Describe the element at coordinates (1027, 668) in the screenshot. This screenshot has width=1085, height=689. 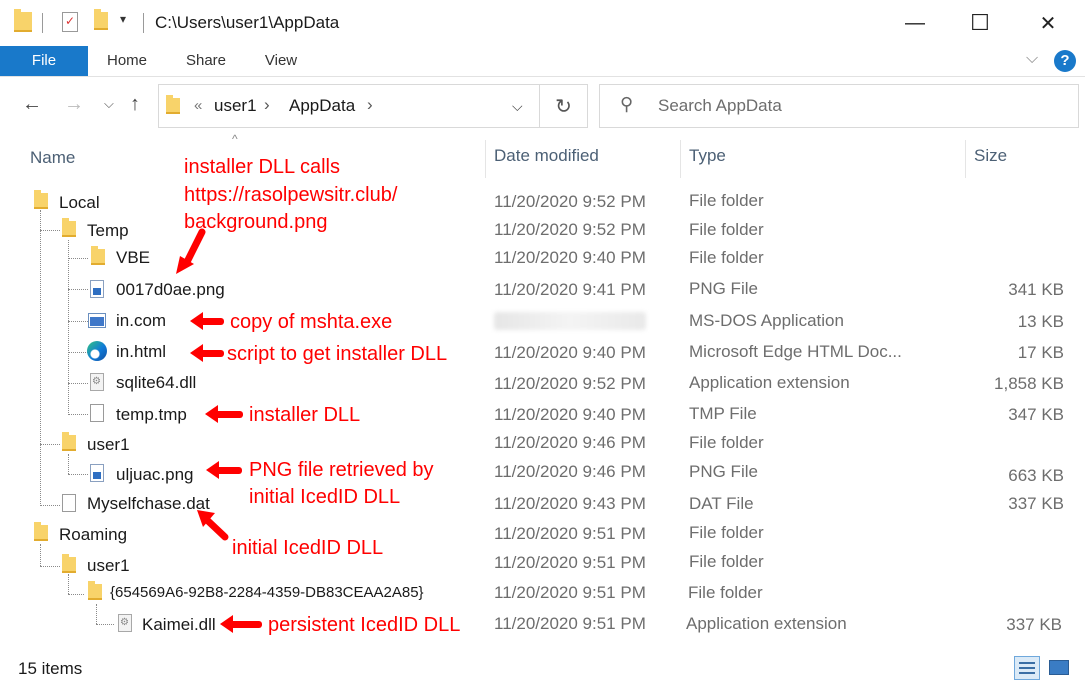
I see `details-view-icon` at that location.